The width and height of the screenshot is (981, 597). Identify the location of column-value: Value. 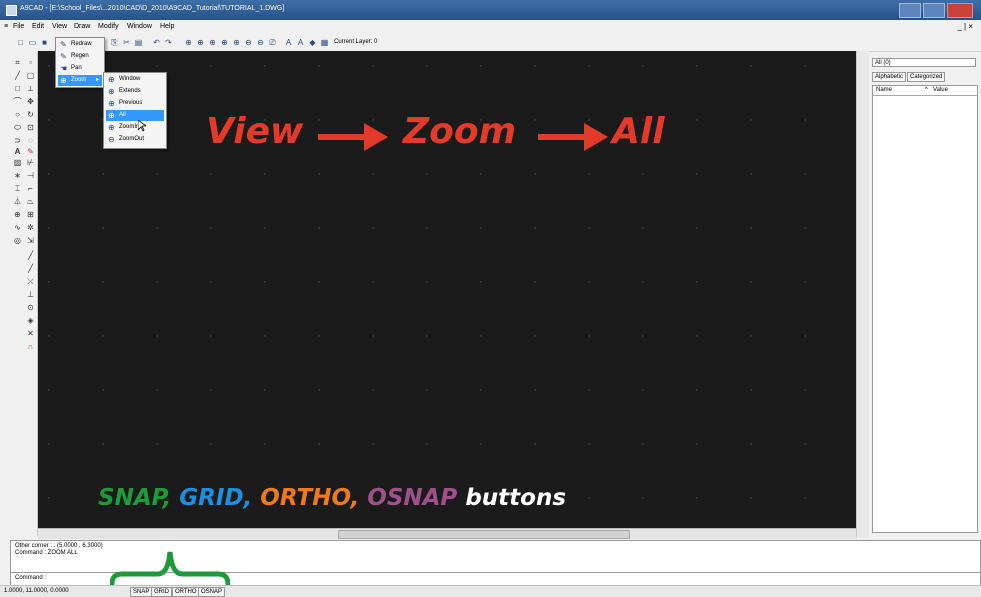
(940, 90).